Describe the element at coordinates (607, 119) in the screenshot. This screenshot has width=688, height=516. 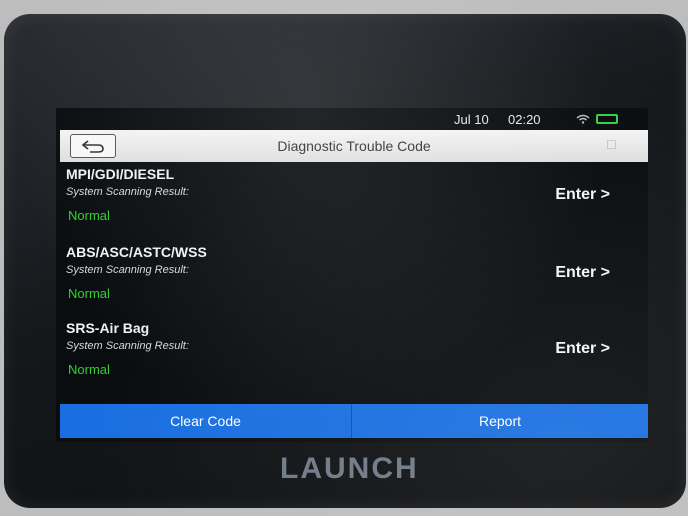
I see `battery-icon` at that location.